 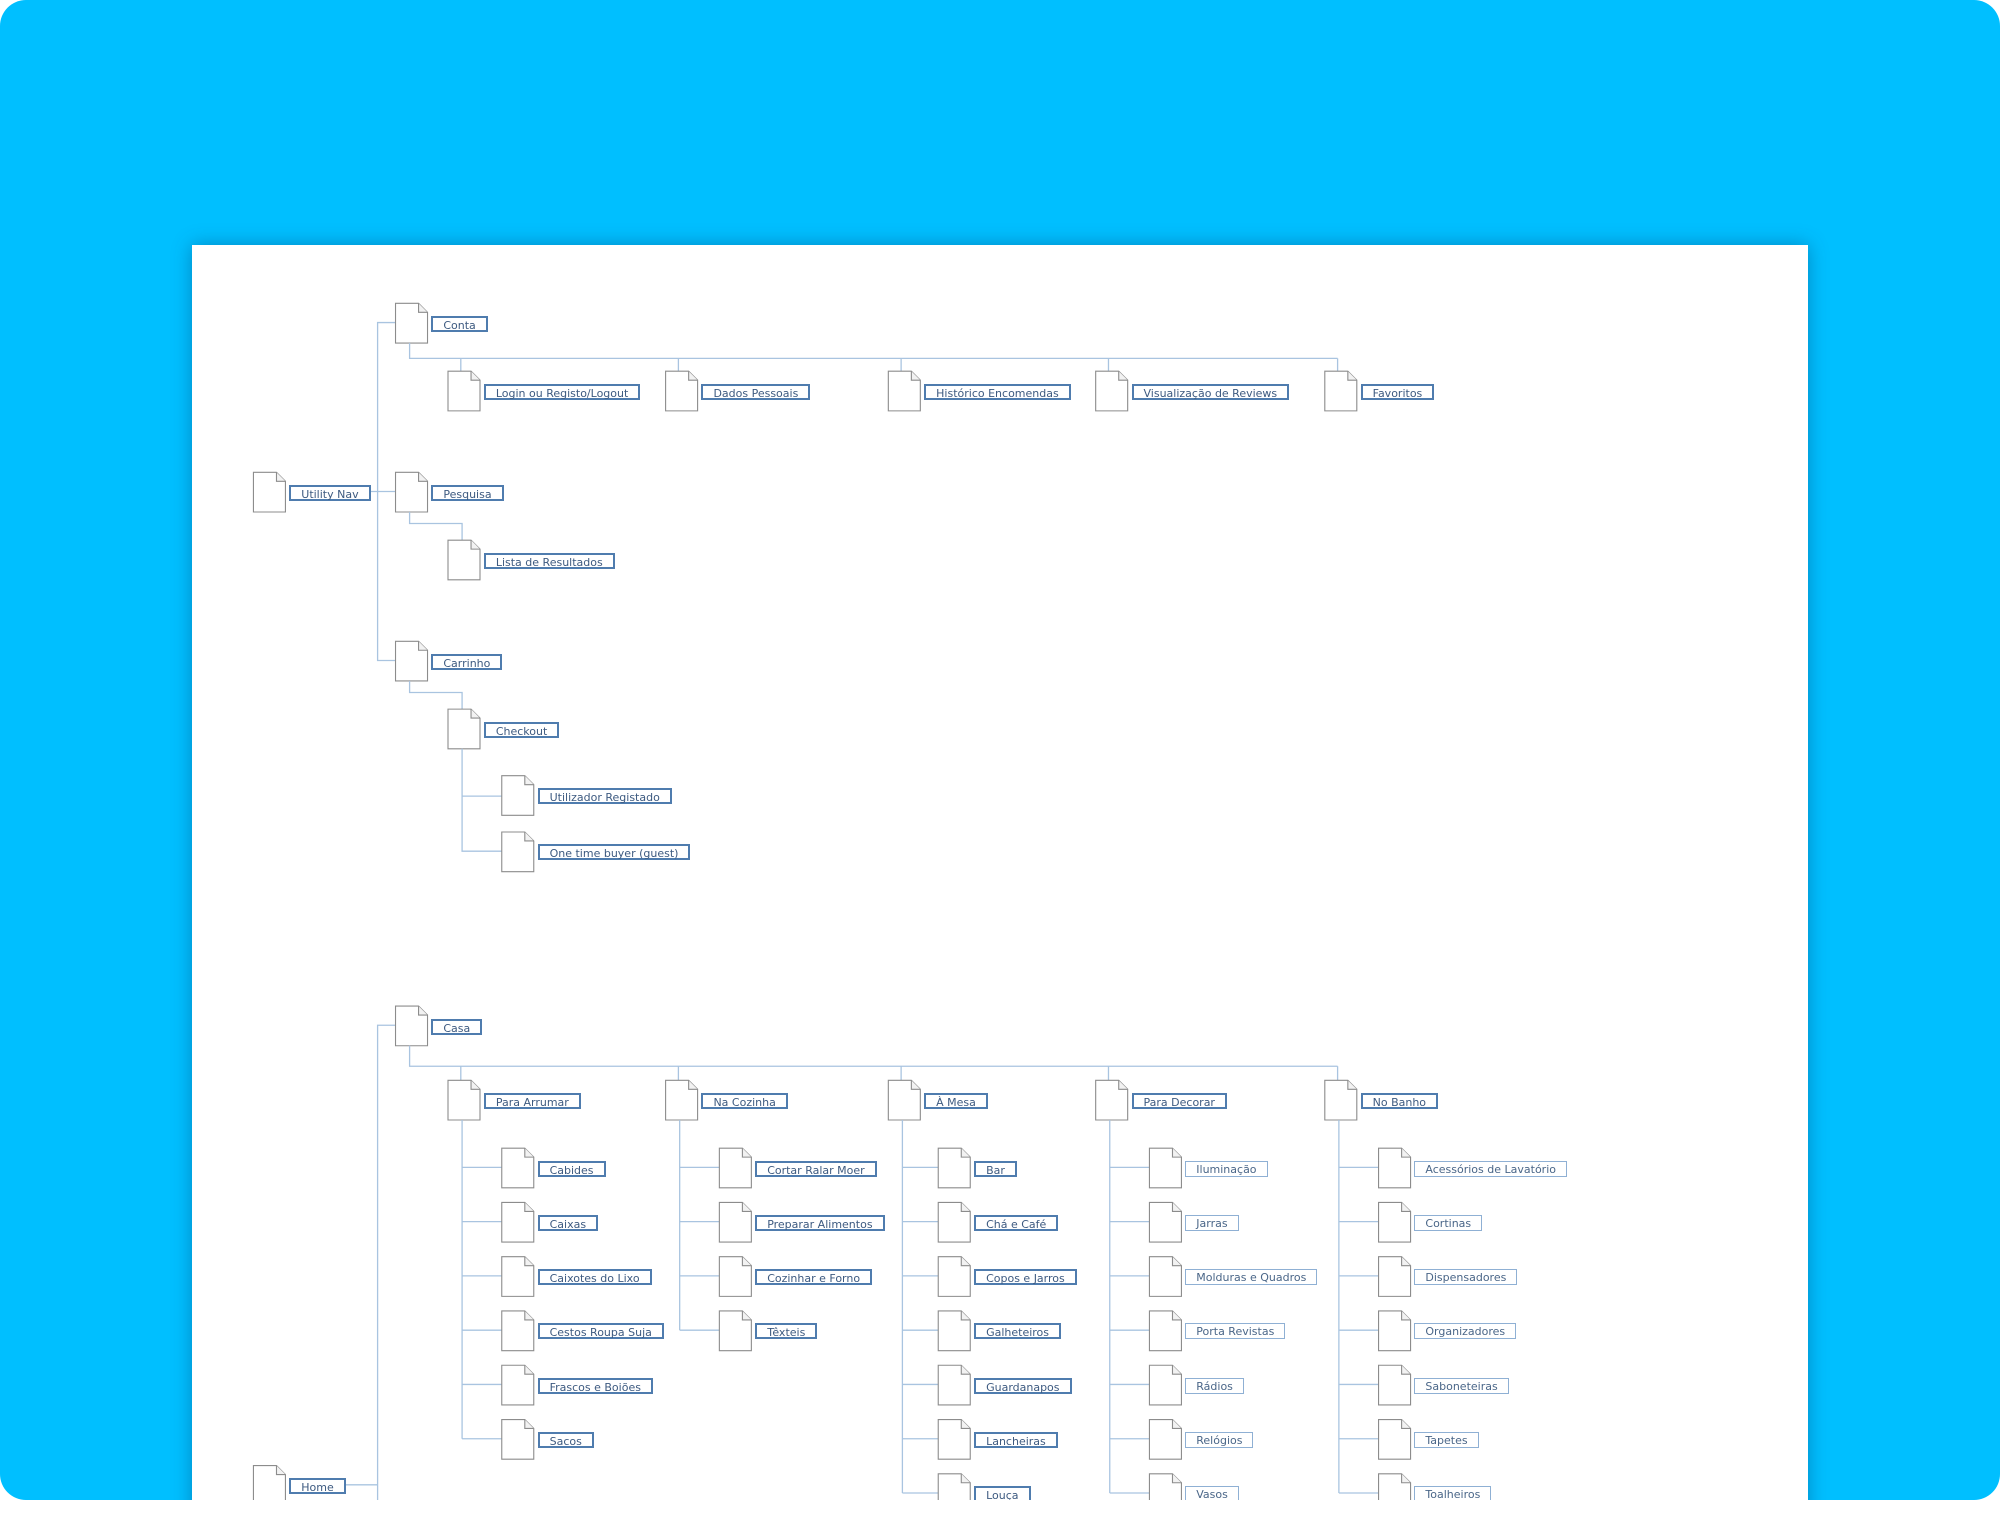 I want to click on node-label: Carrinho, so click(x=467, y=661).